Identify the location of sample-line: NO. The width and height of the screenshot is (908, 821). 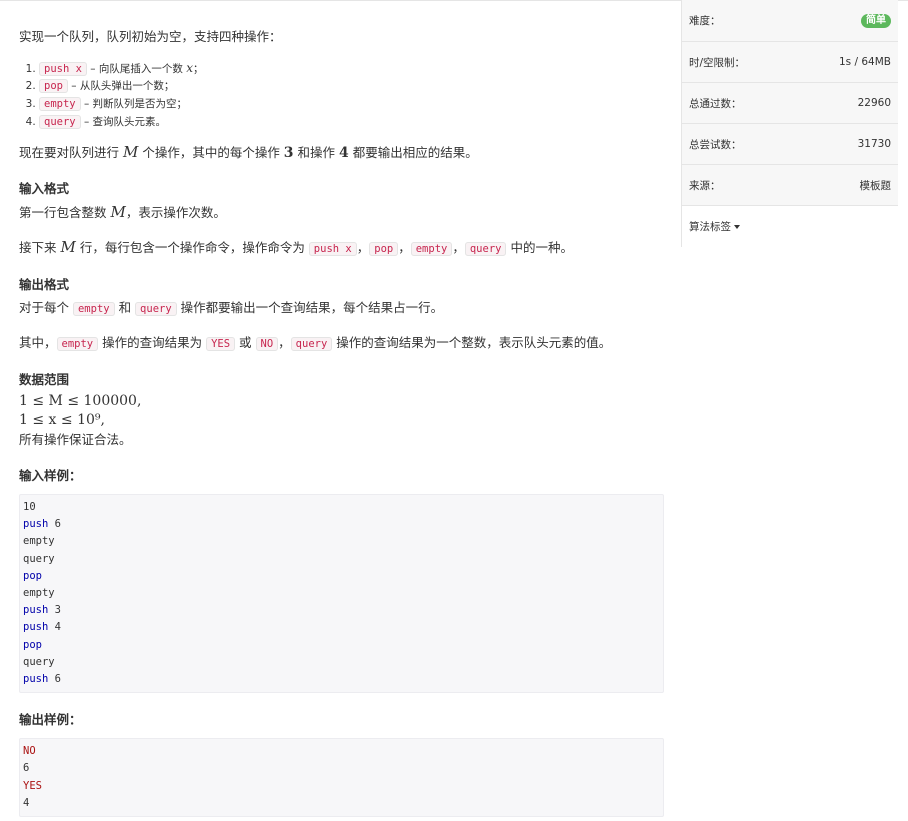
(341, 751).